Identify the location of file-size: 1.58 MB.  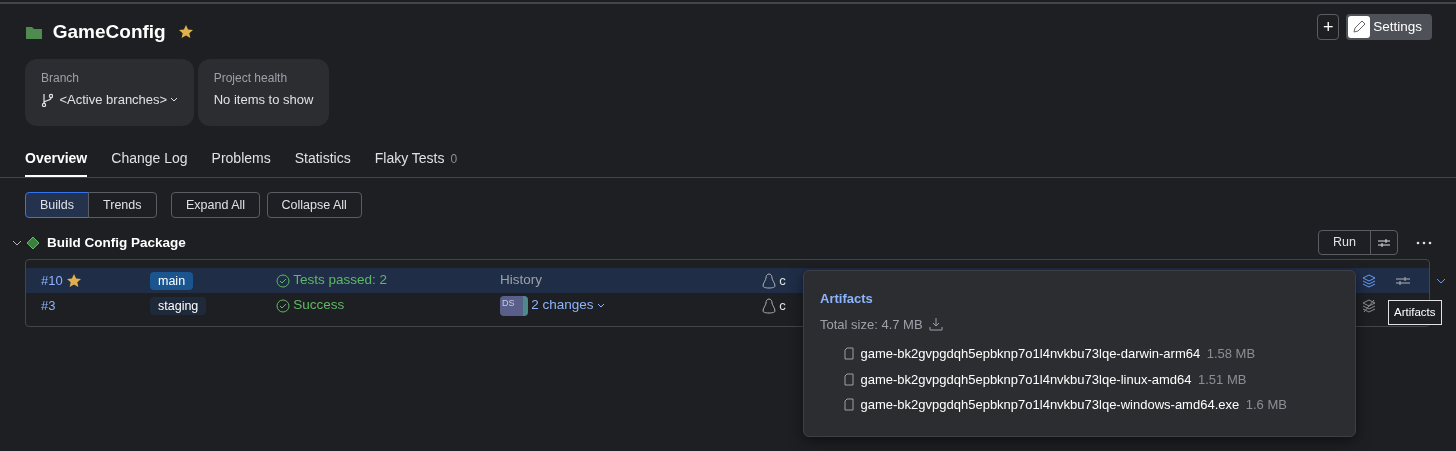
(1231, 354).